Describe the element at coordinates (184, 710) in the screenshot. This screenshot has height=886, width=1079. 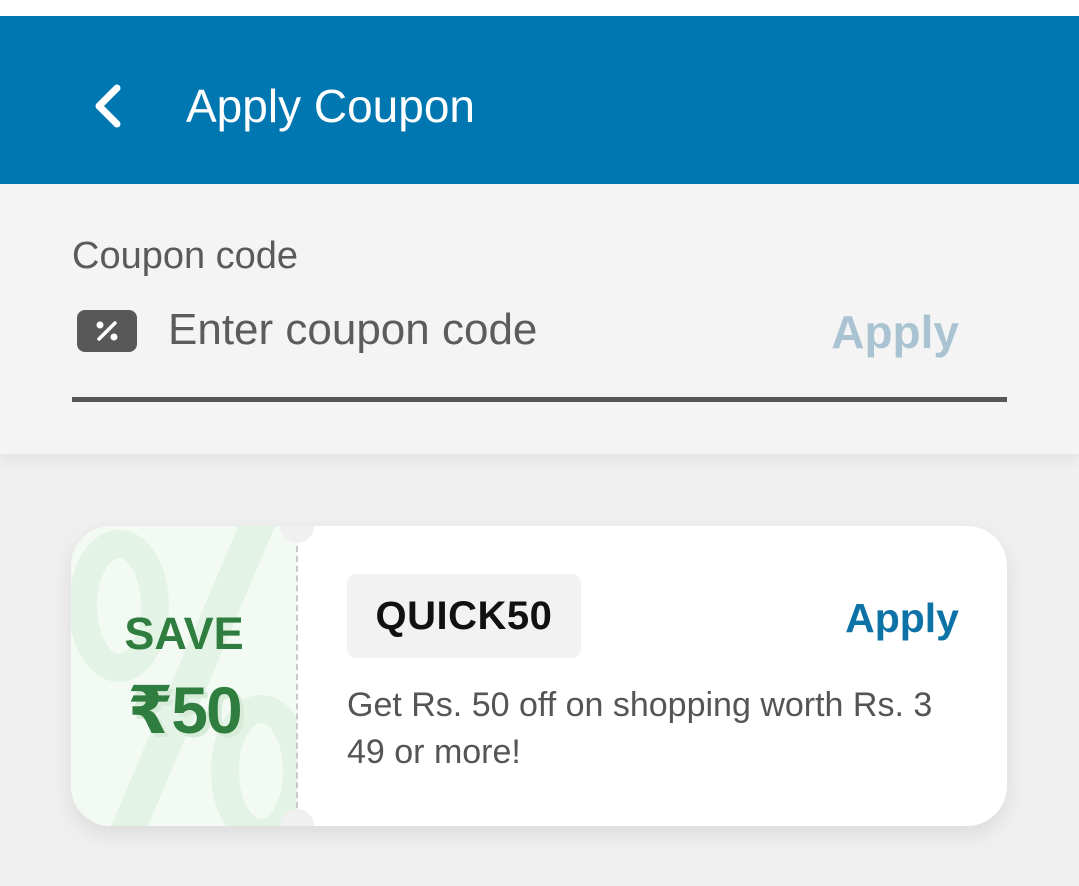
I see `save-amount: ₹50` at that location.